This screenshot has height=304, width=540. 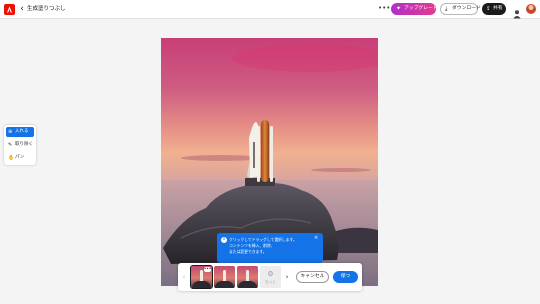 What do you see at coordinates (270, 274) in the screenshot?
I see `gear-icon: ⚙` at bounding box center [270, 274].